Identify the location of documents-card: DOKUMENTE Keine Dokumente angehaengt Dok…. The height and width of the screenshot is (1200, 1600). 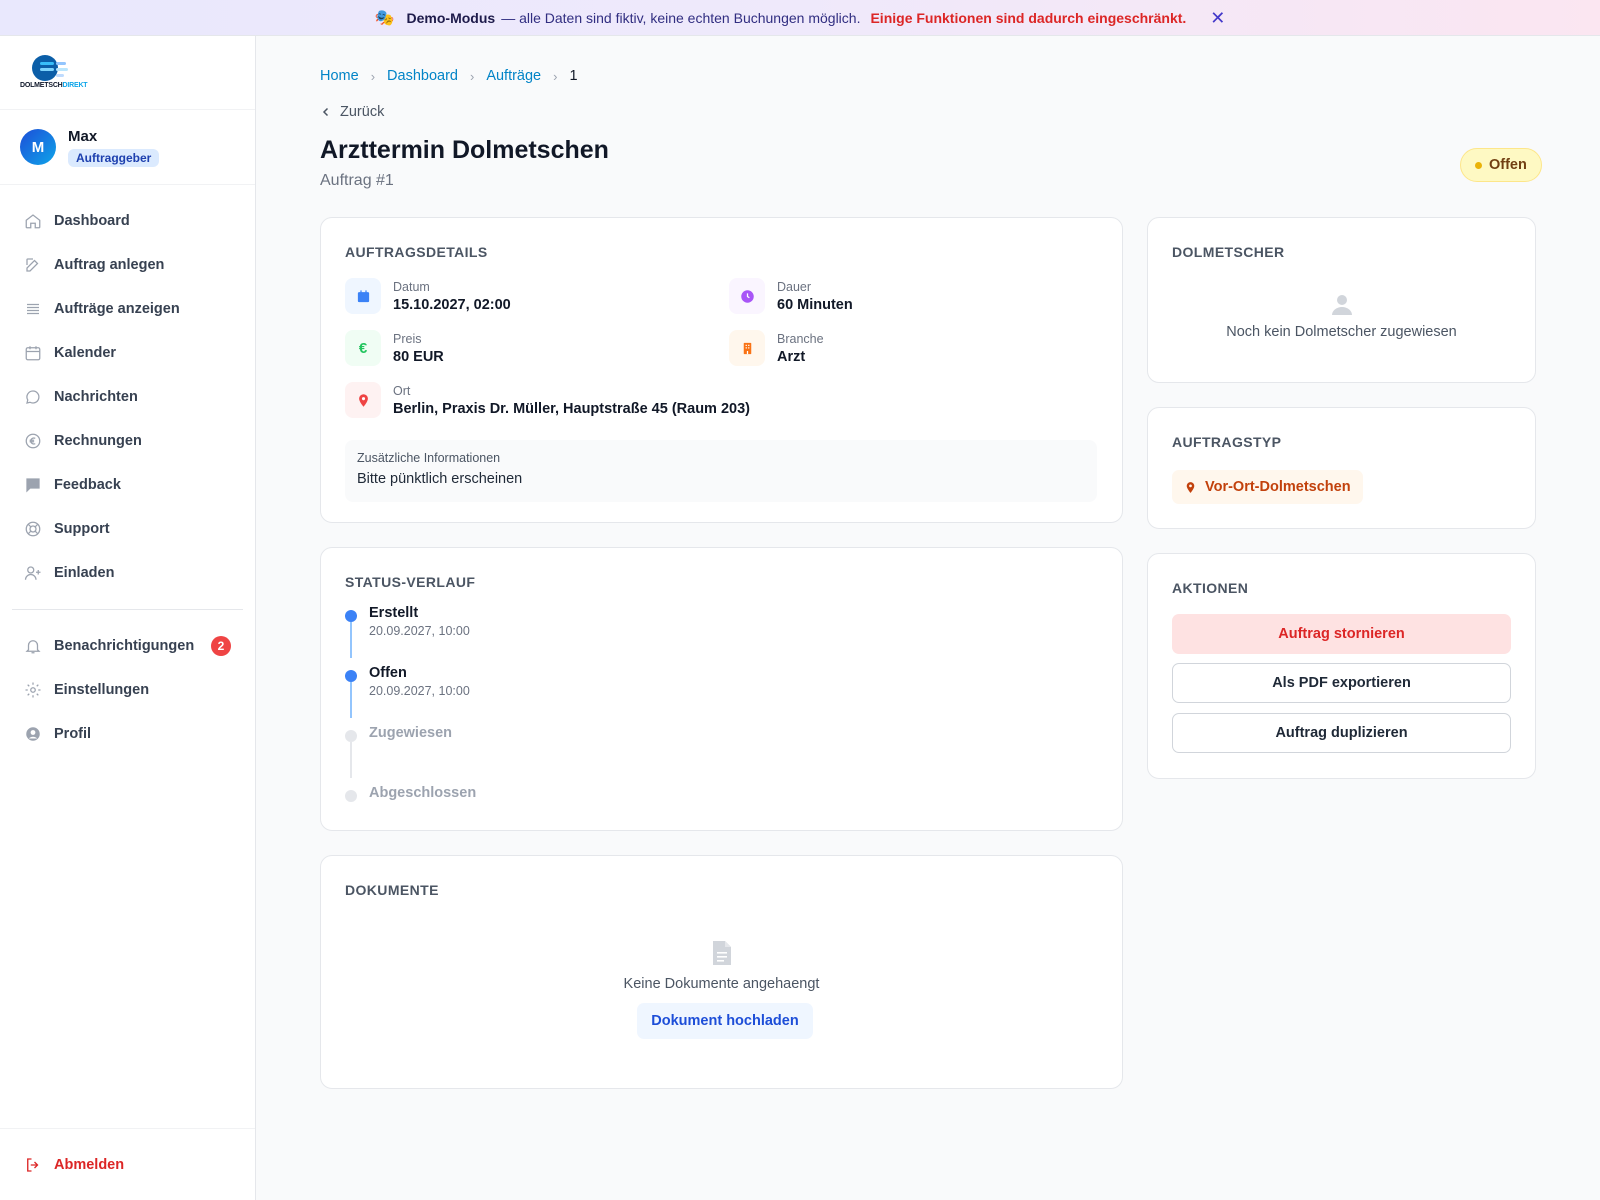
(721, 972).